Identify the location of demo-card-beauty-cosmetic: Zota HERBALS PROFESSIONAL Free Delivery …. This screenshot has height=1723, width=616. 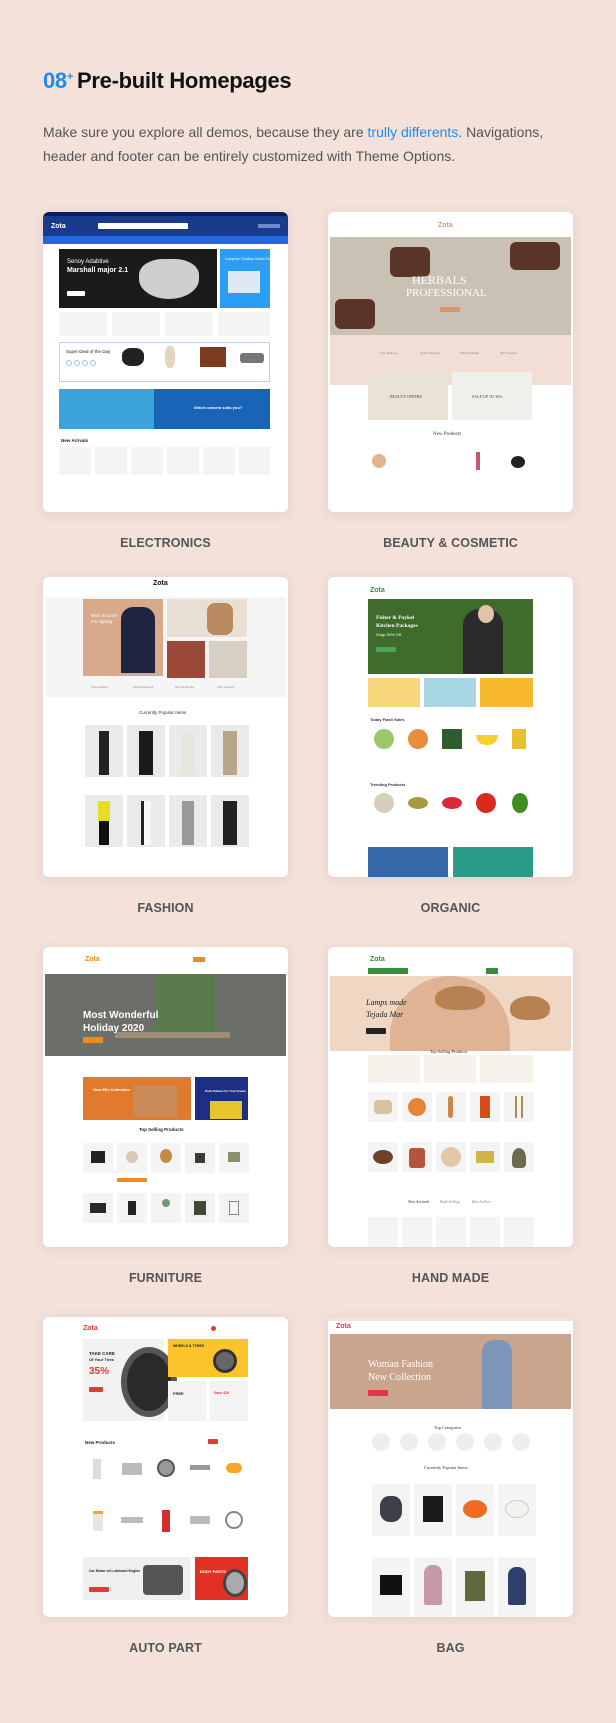
(450, 362).